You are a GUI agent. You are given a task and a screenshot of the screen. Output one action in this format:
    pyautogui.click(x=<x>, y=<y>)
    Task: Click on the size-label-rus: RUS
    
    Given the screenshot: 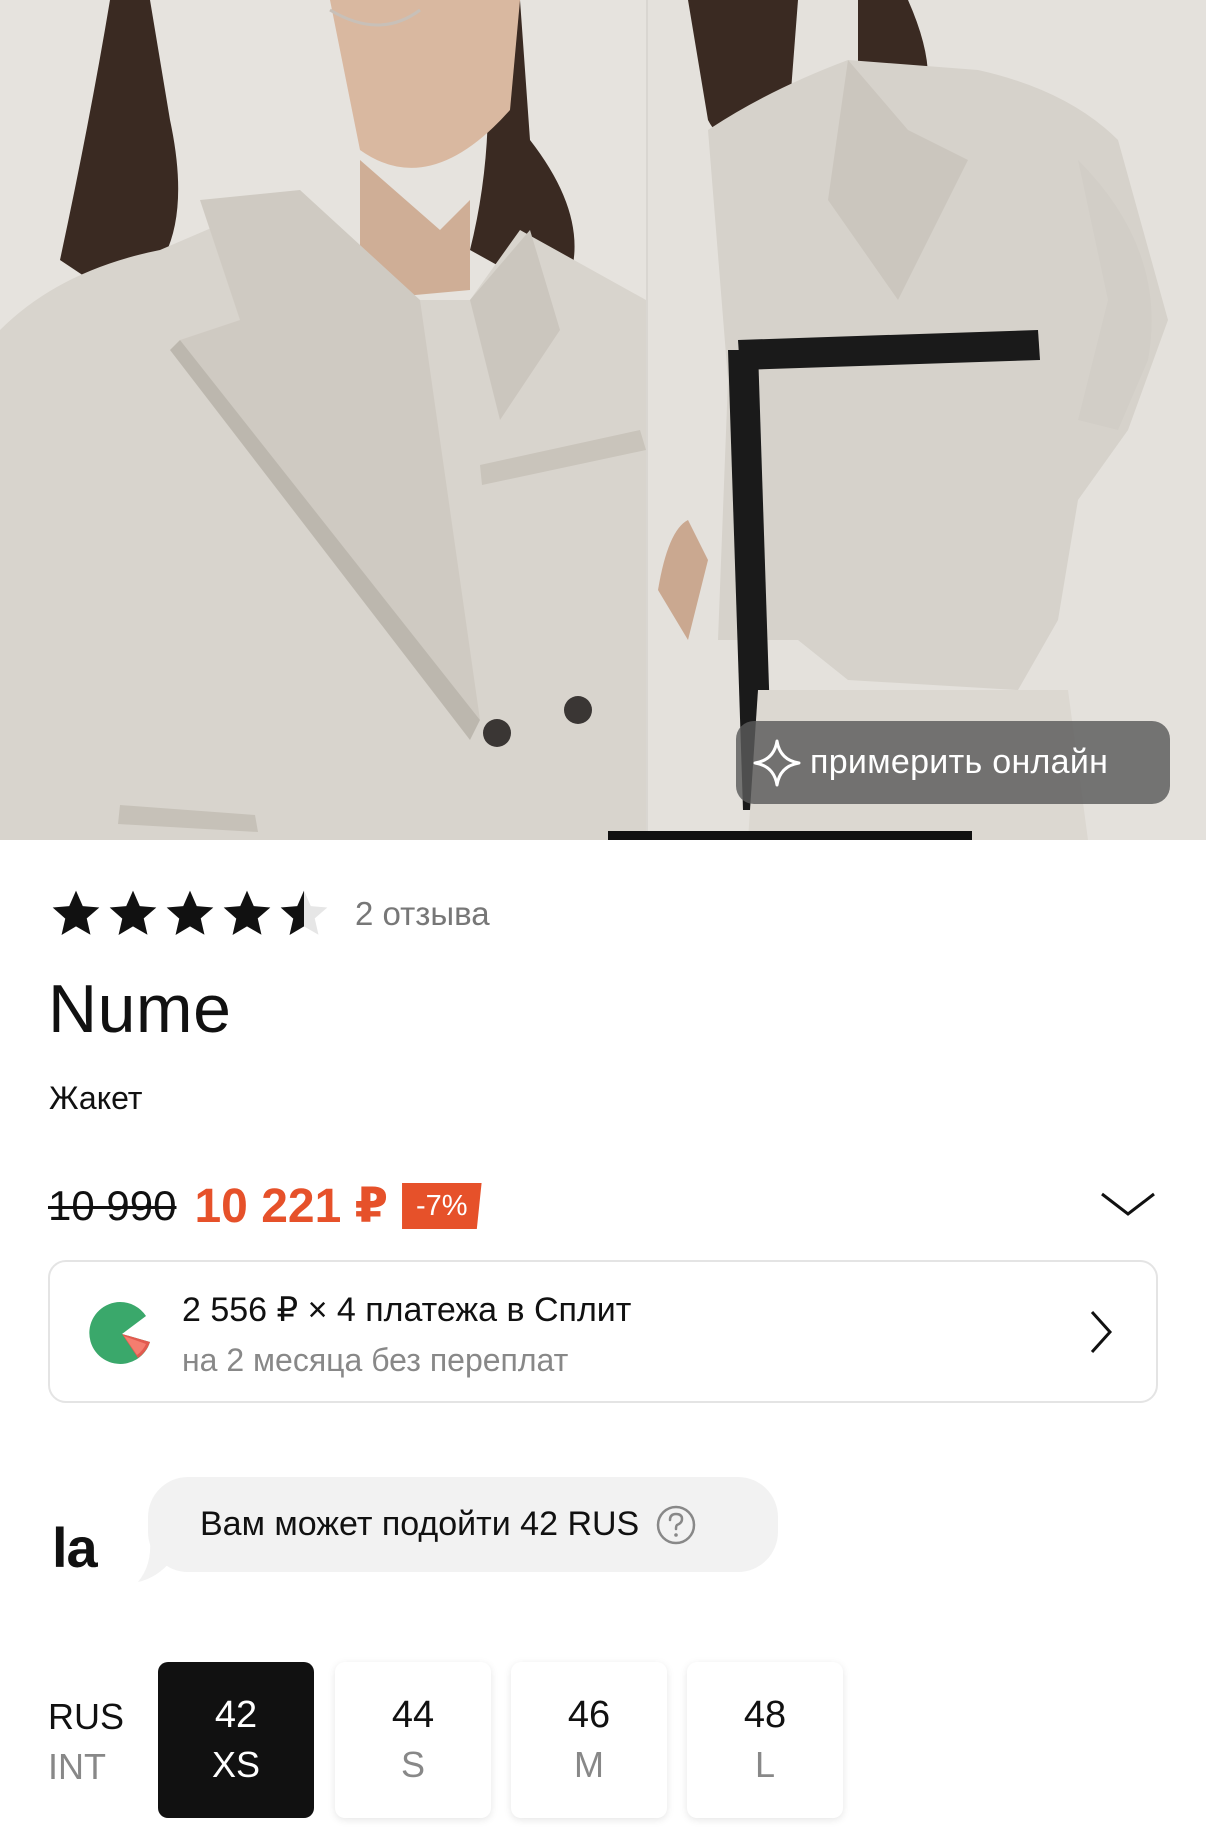 What is the action you would take?
    pyautogui.click(x=86, y=1716)
    